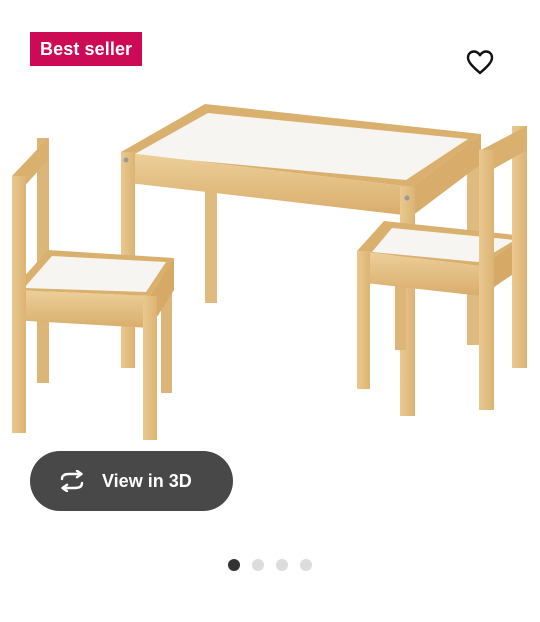 This screenshot has width=540, height=622. I want to click on best-seller-badge: Best seller, so click(86, 49).